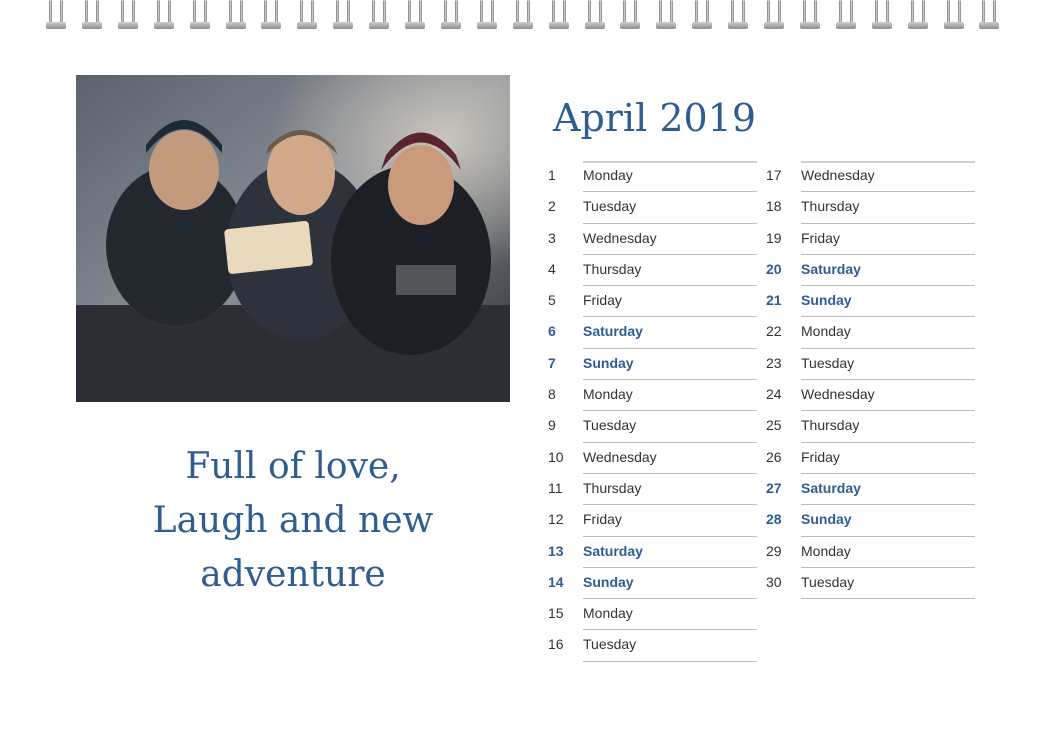 This screenshot has height=736, width=1048. What do you see at coordinates (556, 613) in the screenshot?
I see `day-number: 15` at bounding box center [556, 613].